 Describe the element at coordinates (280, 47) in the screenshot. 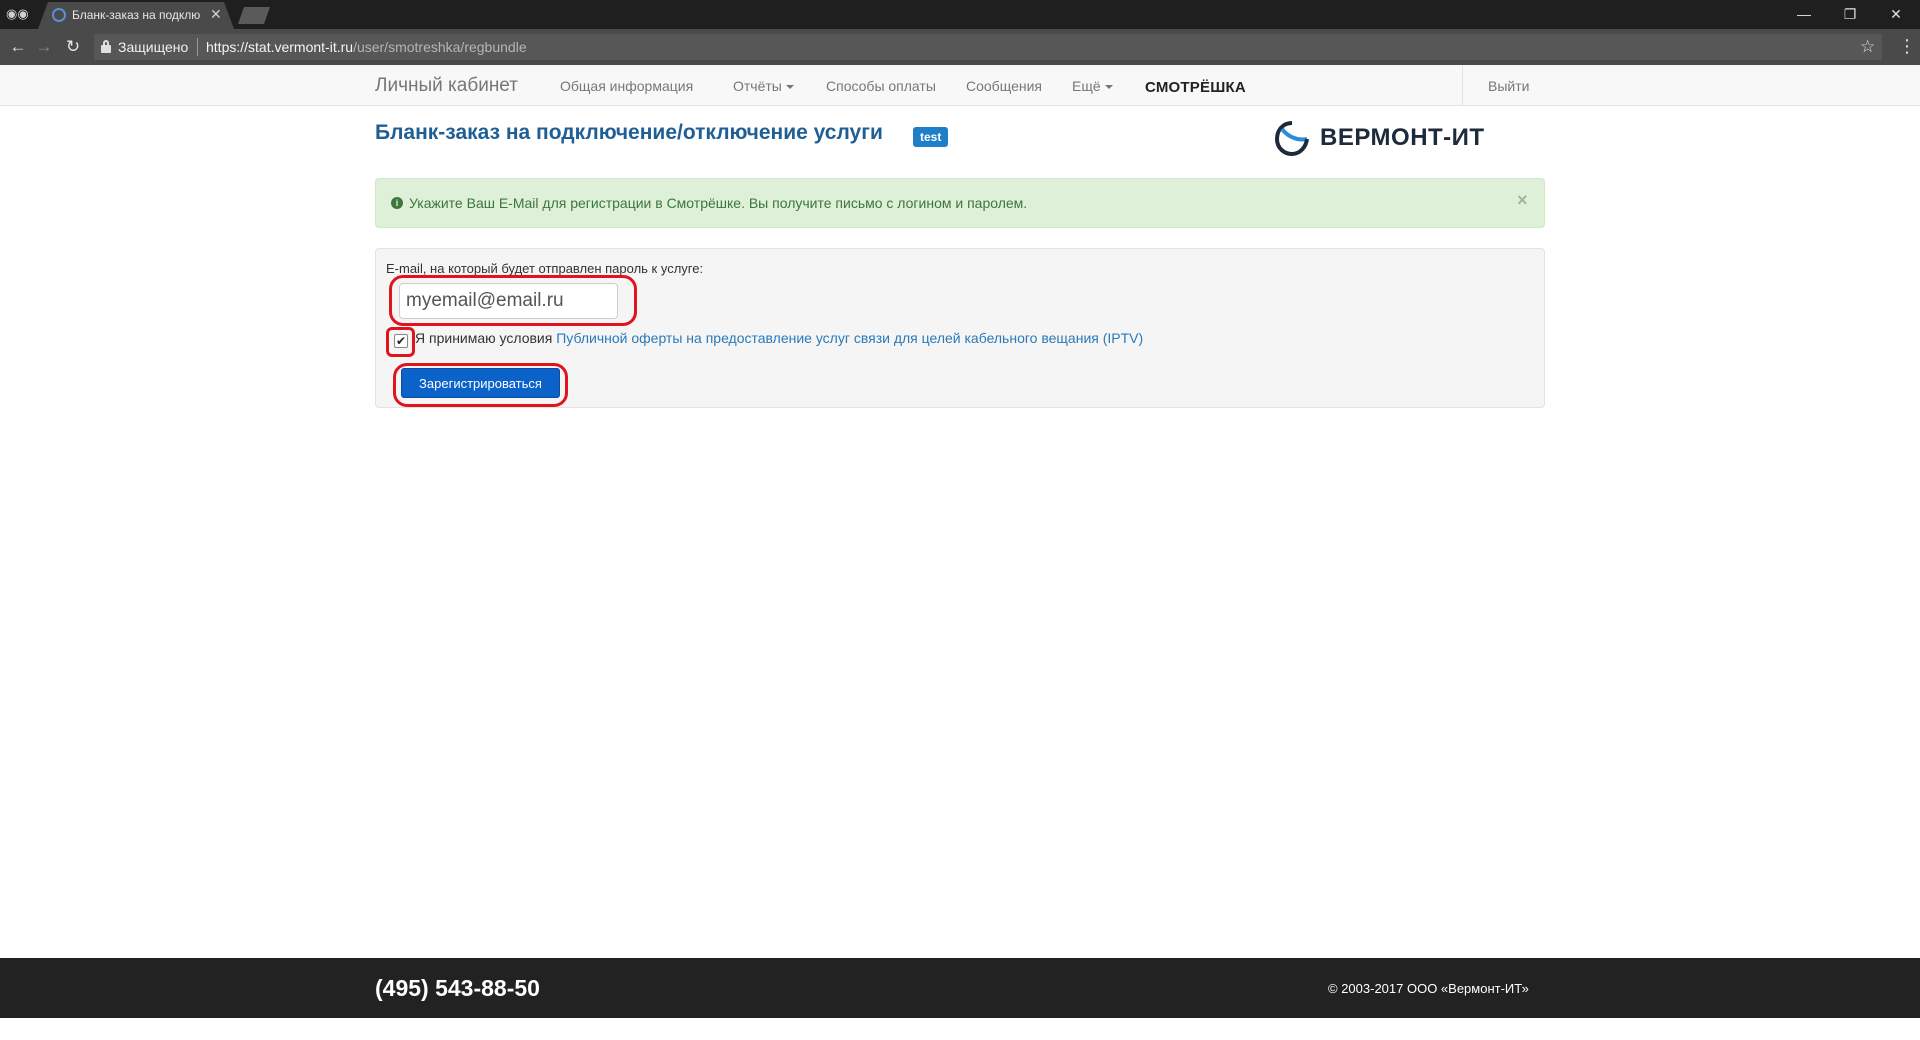

I see `url-host: https://stat.vermont-it.ru` at that location.